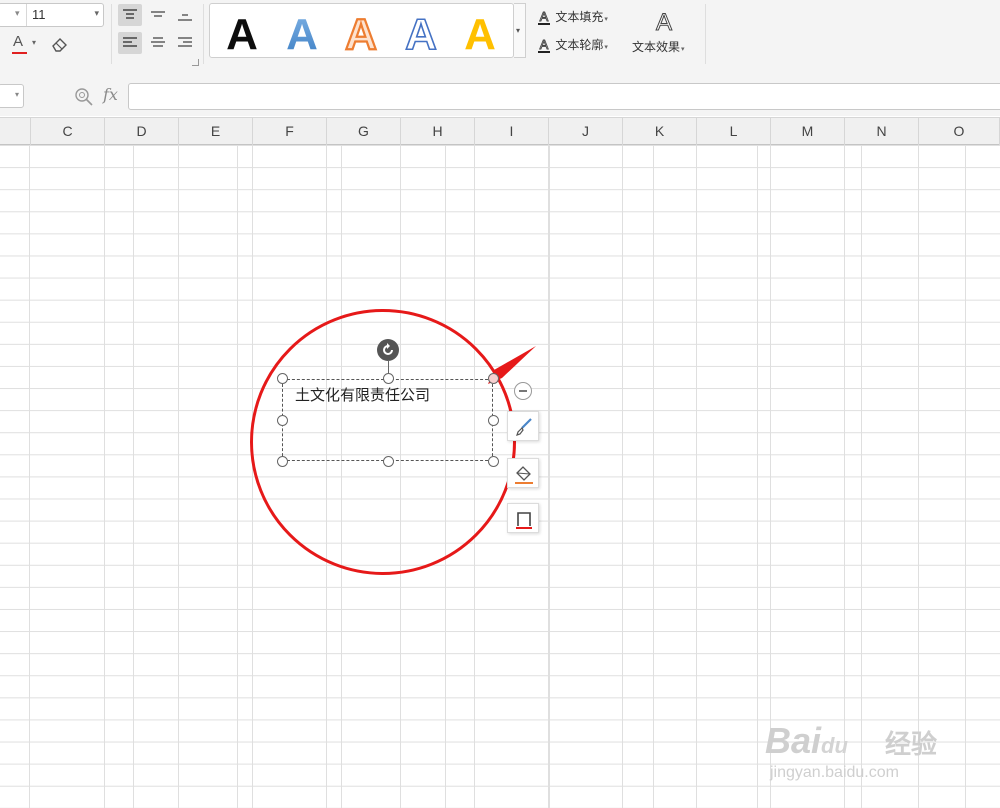 Image resolution: width=1000 pixels, height=808 pixels. What do you see at coordinates (195, 62) in the screenshot?
I see `dialog-launcher-icon` at bounding box center [195, 62].